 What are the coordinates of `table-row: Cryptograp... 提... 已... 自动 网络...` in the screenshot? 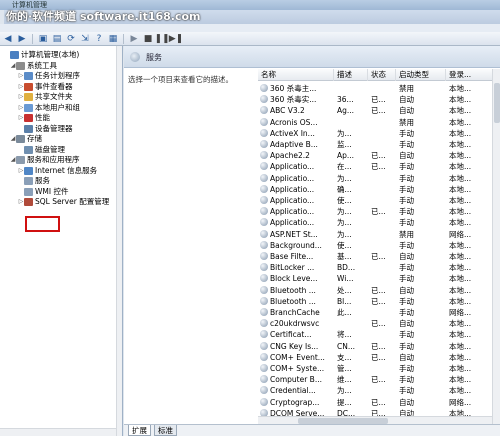 It's located at (379, 402).